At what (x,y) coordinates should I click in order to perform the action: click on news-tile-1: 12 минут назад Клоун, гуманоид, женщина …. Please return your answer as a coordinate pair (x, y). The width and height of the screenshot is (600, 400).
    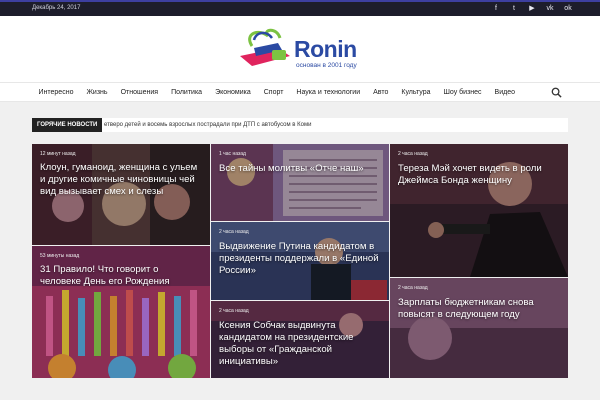
    Looking at the image, I should click on (121, 194).